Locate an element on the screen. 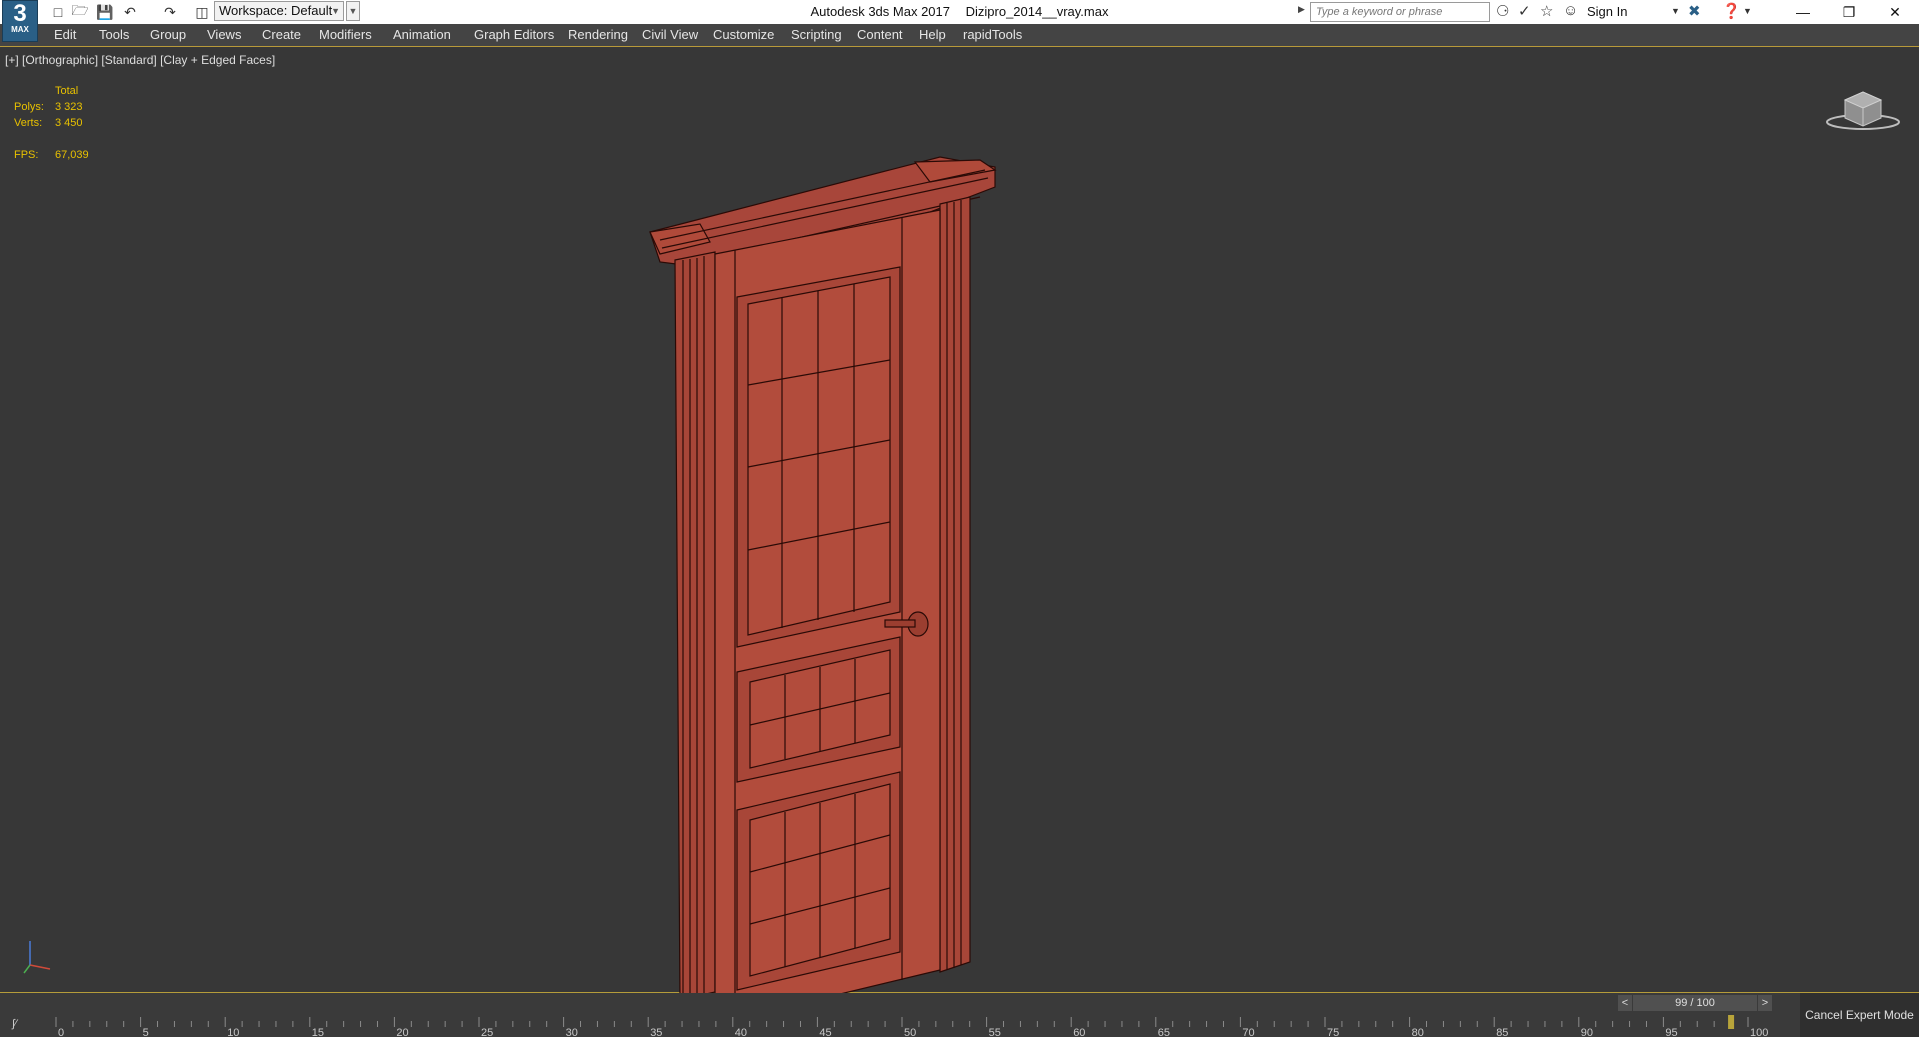  close-button: ✕ is located at coordinates (1895, 12).